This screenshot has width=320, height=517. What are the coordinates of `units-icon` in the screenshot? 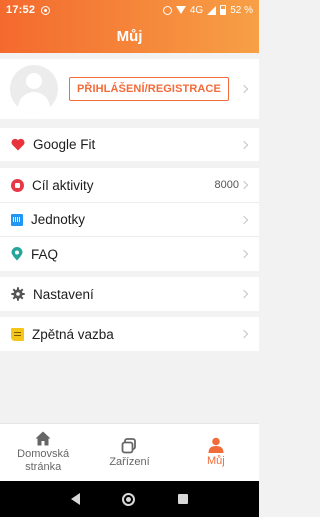 It's located at (17, 219).